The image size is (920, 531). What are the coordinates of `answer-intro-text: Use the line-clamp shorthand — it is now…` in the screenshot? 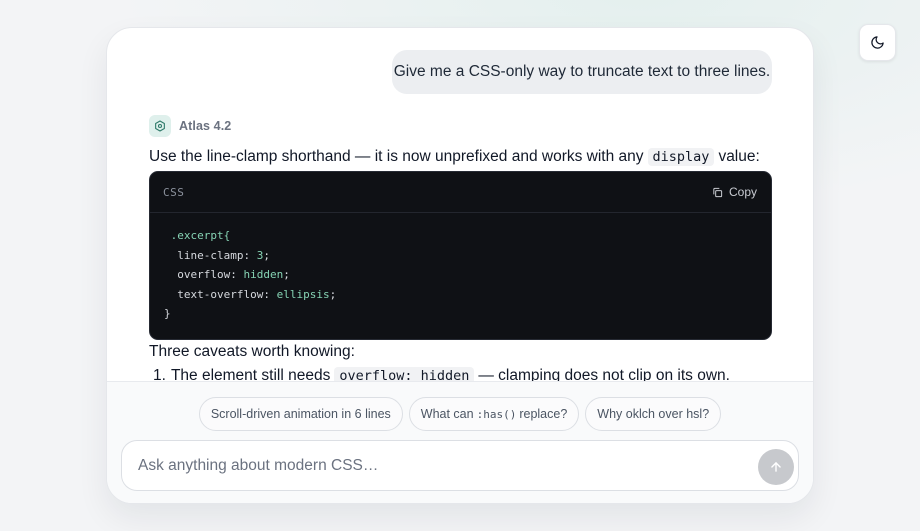 It's located at (396, 156).